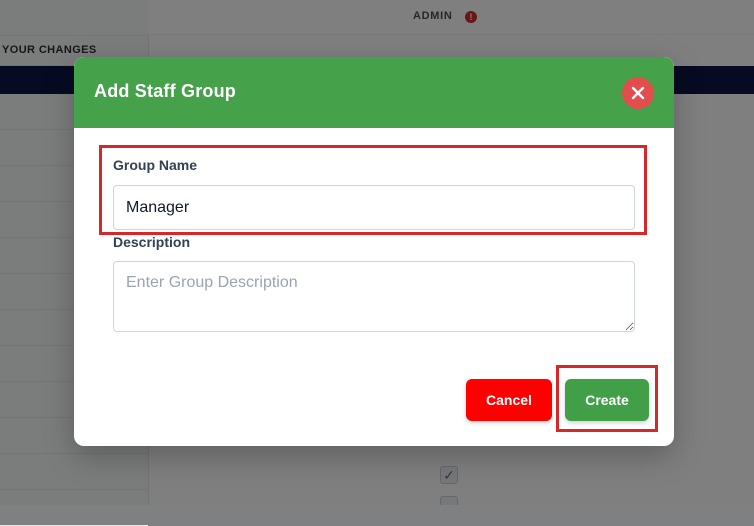 This screenshot has width=754, height=526. I want to click on group-name-label: Group Name, so click(155, 165).